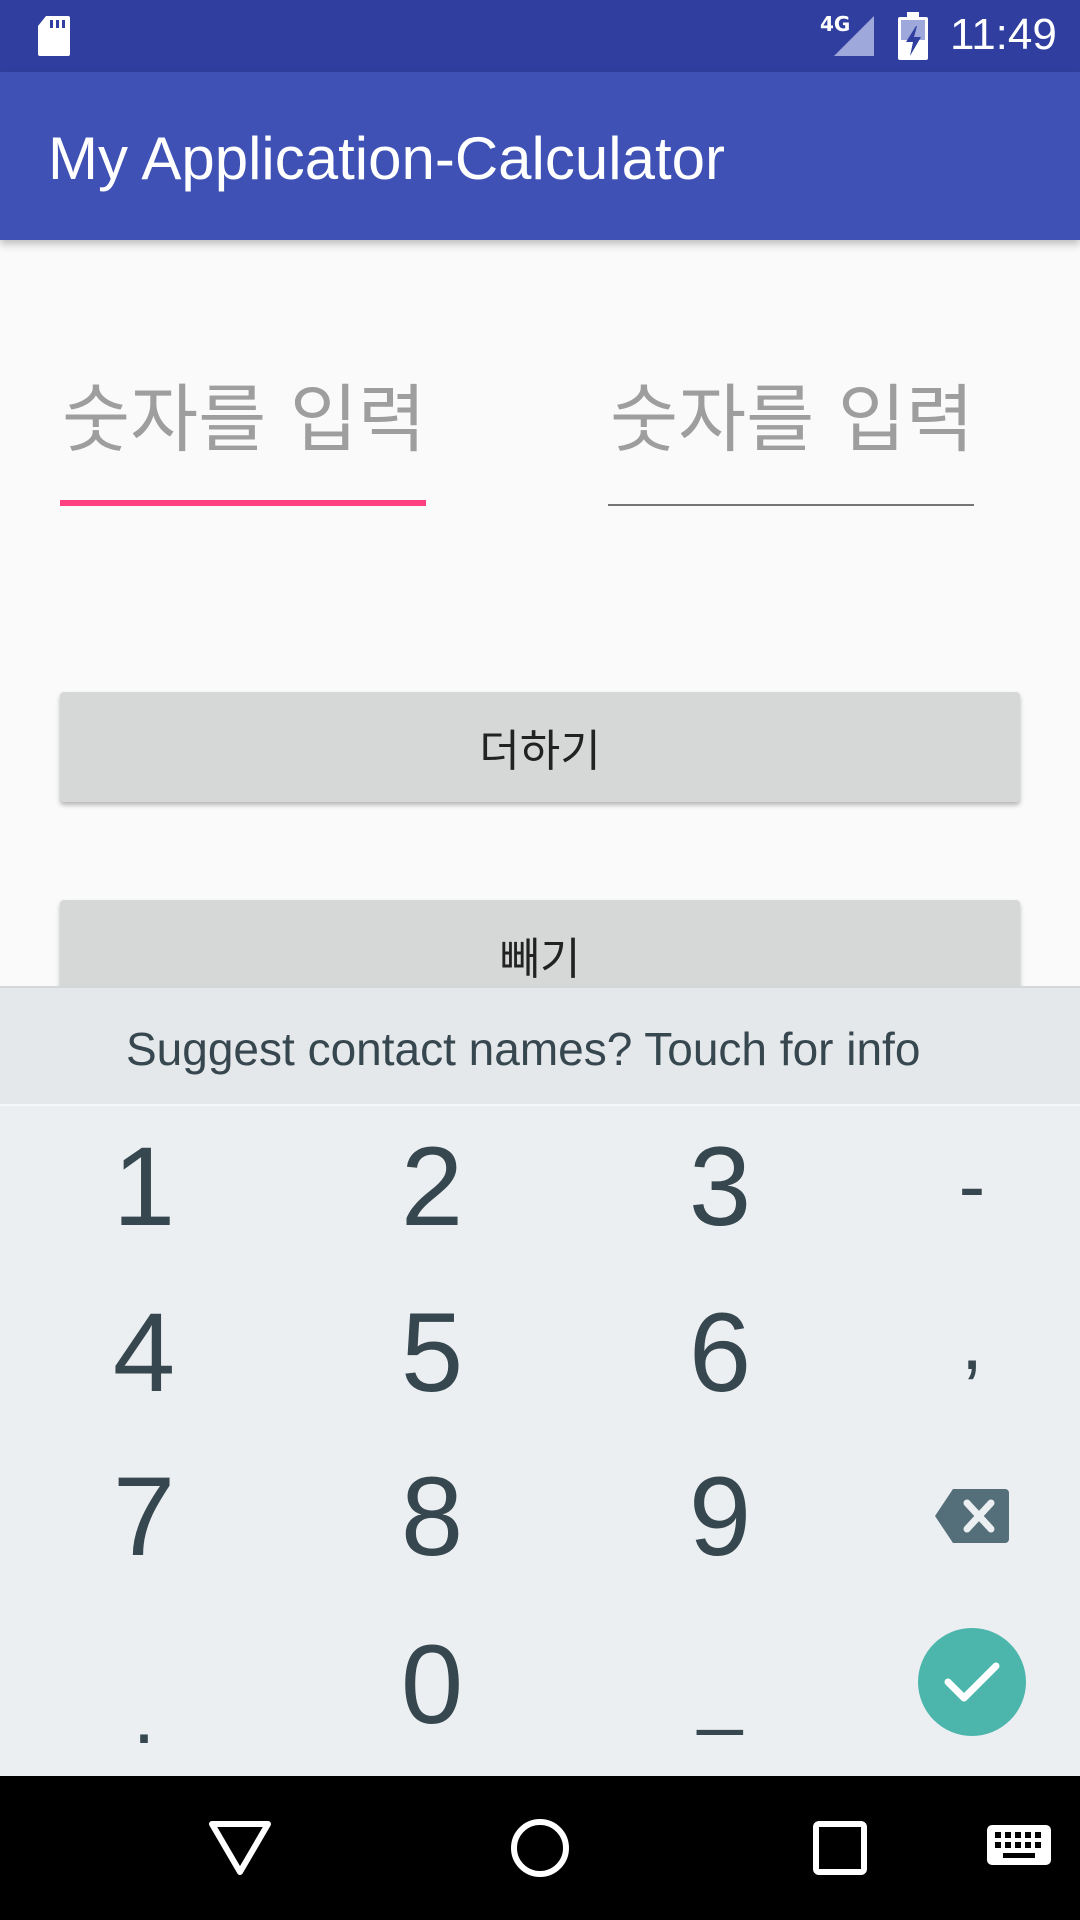  Describe the element at coordinates (540, 747) in the screenshot. I see `add-button: 더하기` at that location.